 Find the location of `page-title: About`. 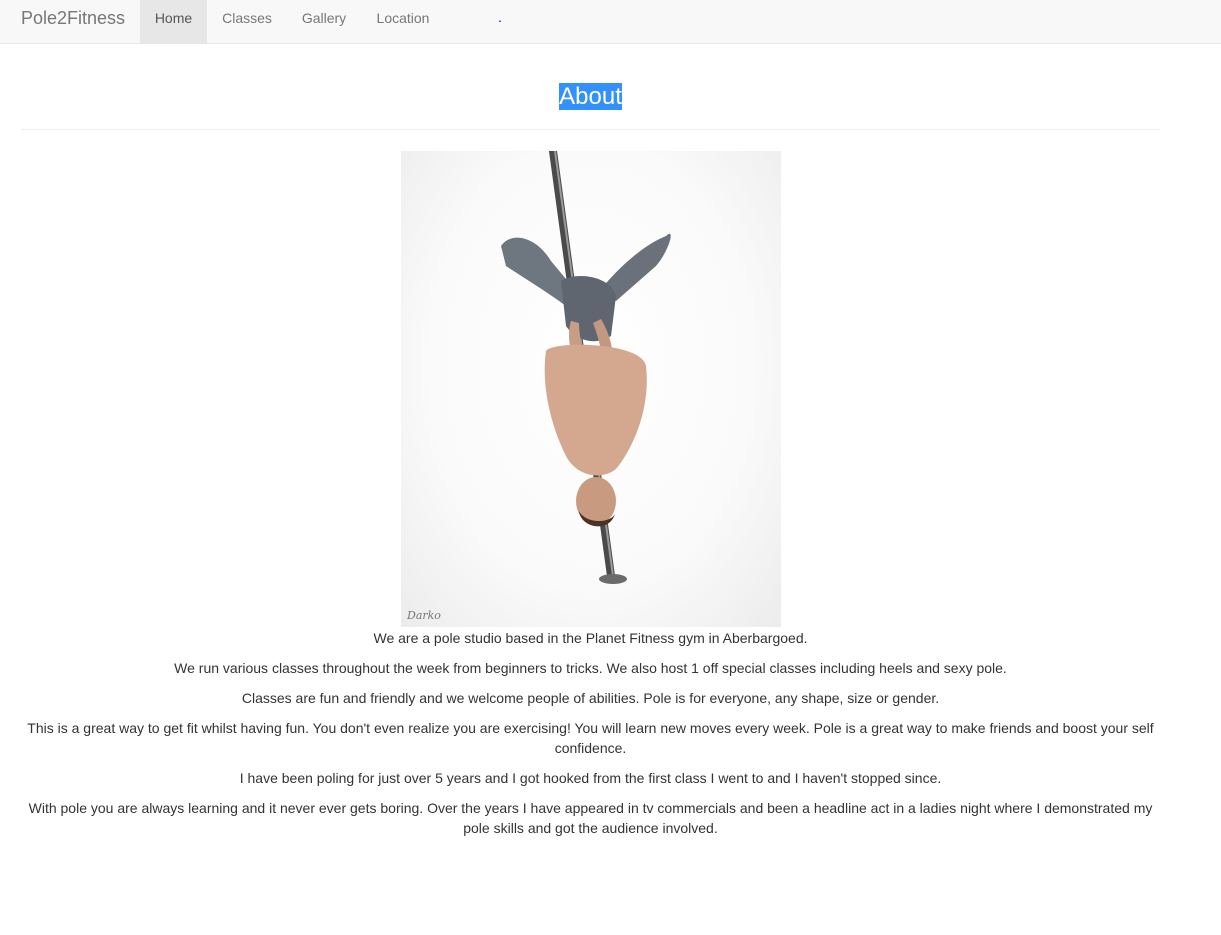

page-title: About is located at coordinates (590, 96).